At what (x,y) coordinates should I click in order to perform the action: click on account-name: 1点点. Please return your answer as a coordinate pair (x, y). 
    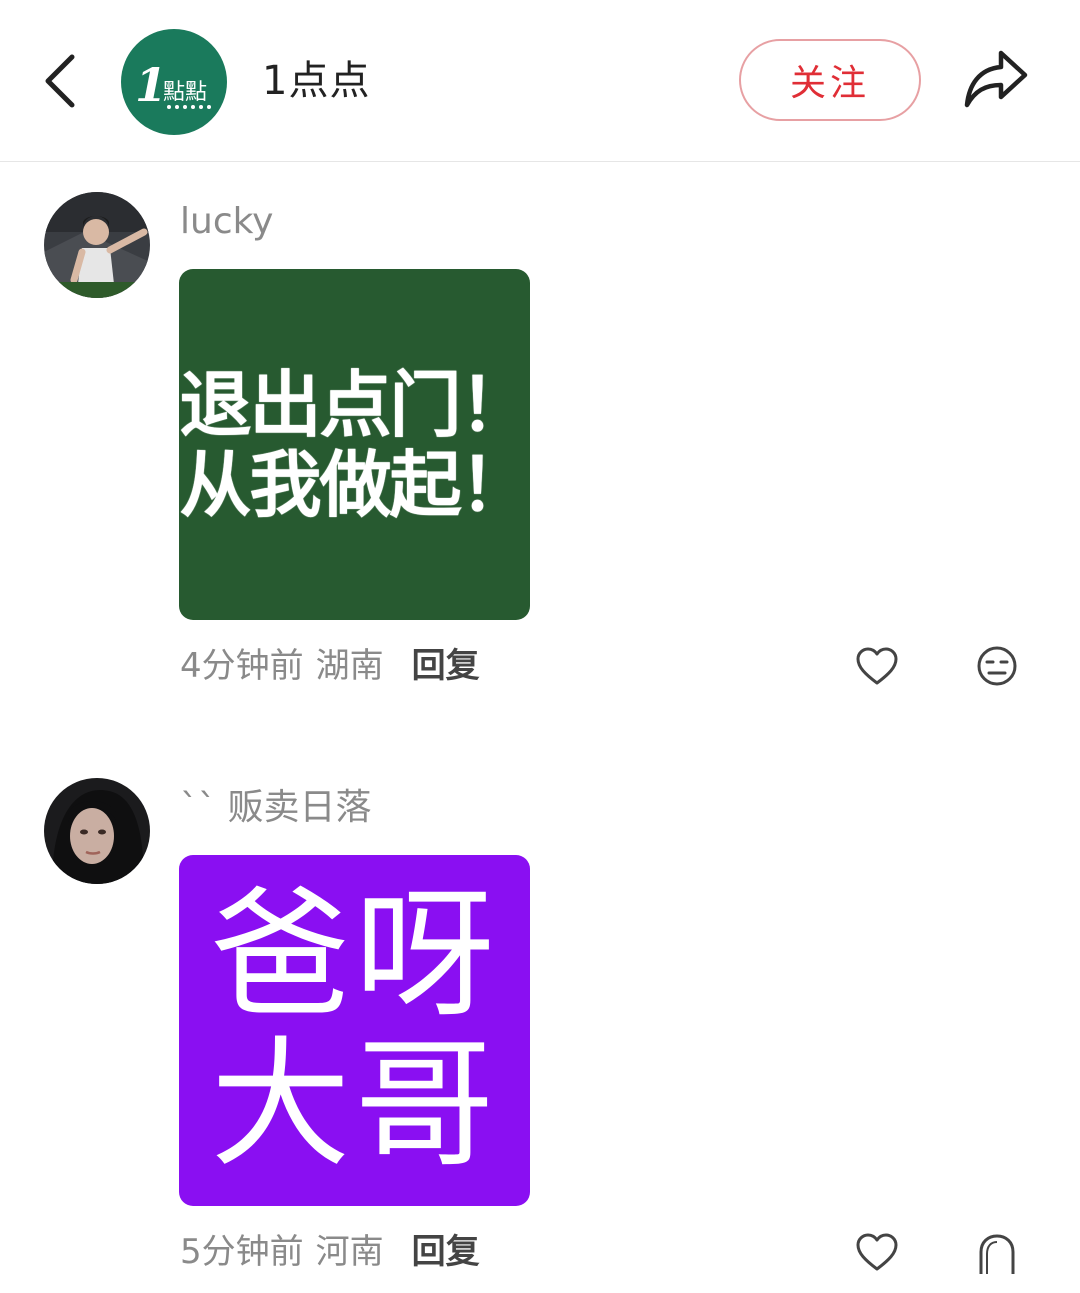
    Looking at the image, I should click on (316, 81).